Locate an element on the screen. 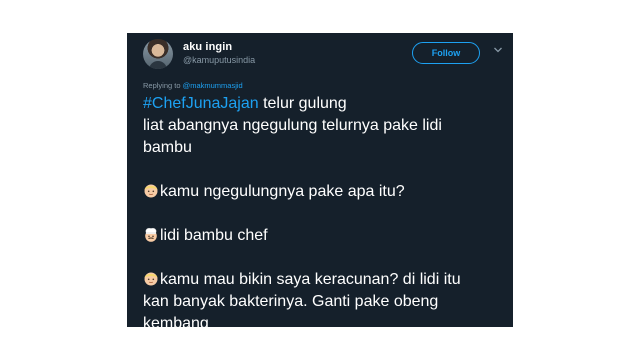  tweet-line: #ChefJunaJajan telur gulung is located at coordinates (323, 104).